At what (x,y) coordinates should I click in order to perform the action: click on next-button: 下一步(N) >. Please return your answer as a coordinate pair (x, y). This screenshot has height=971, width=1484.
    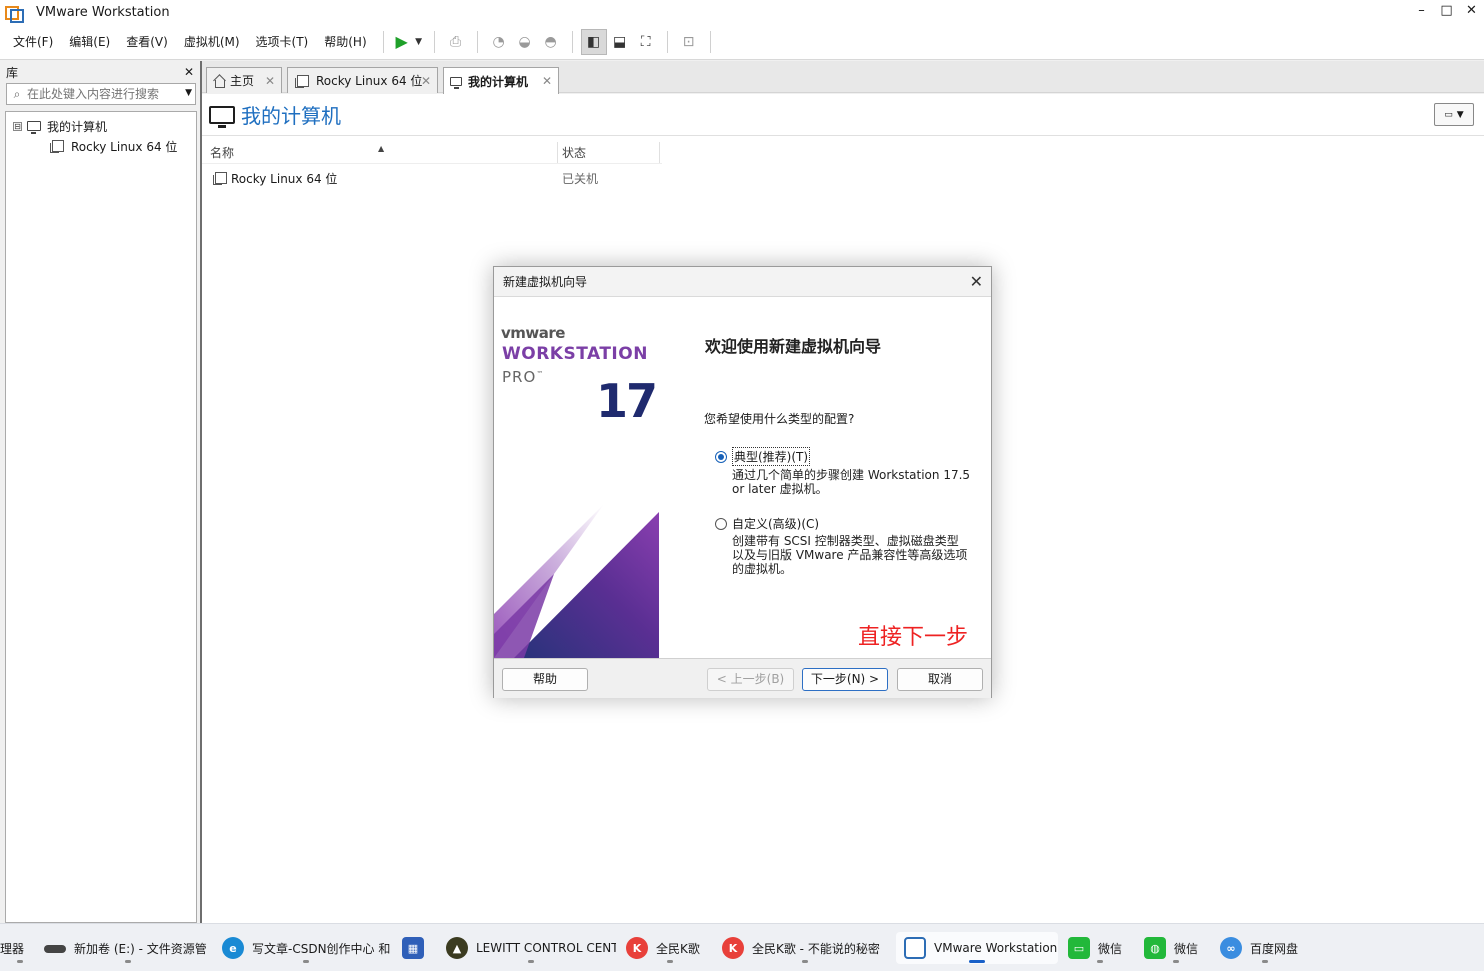
    Looking at the image, I should click on (845, 679).